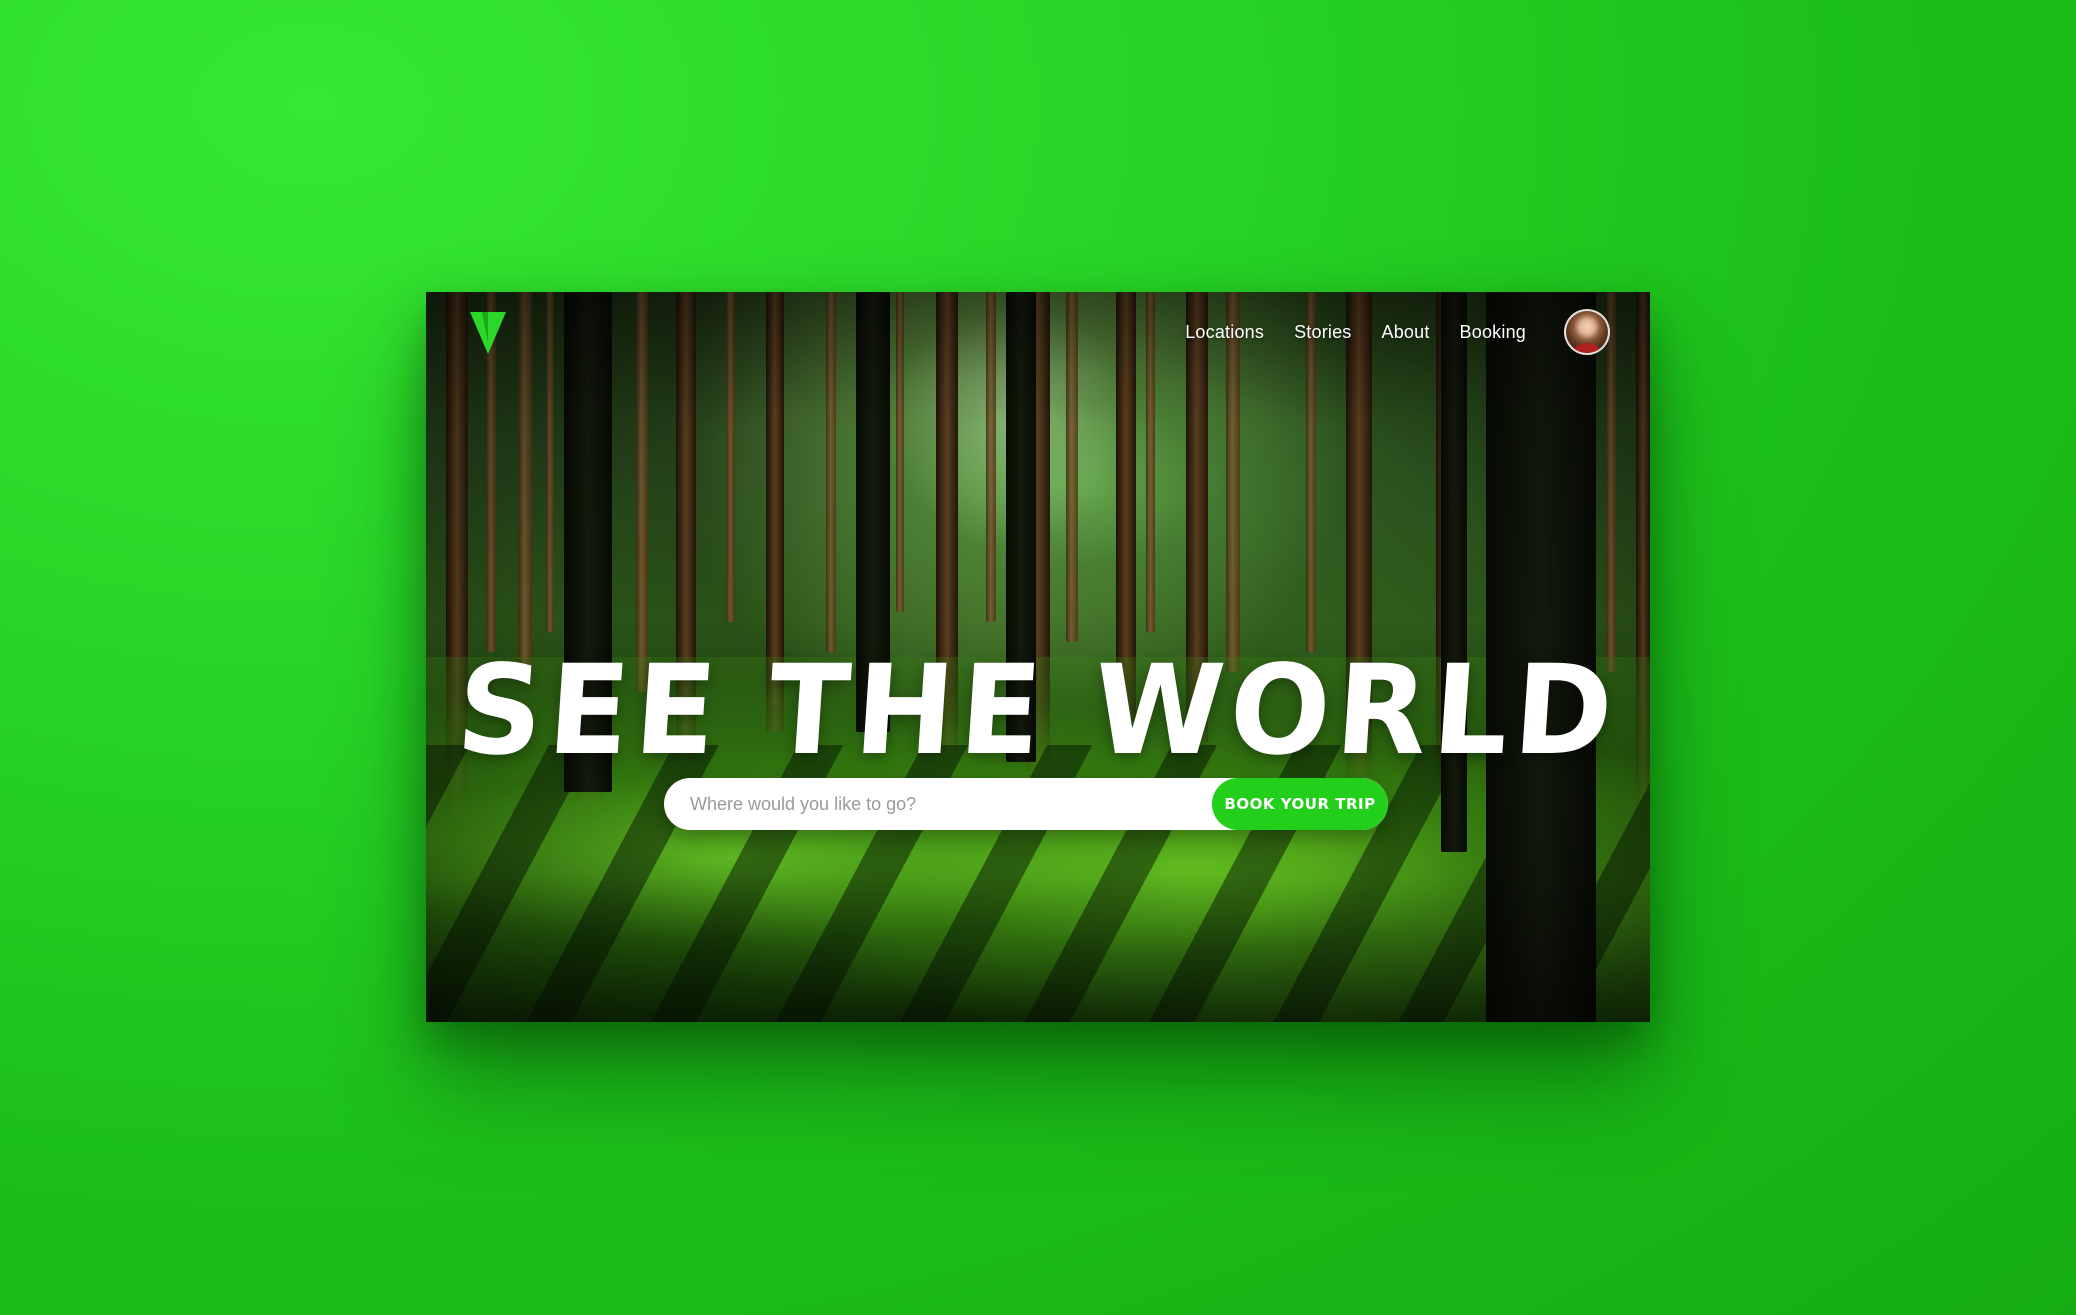  I want to click on nav-link-stories: Stories, so click(1322, 332).